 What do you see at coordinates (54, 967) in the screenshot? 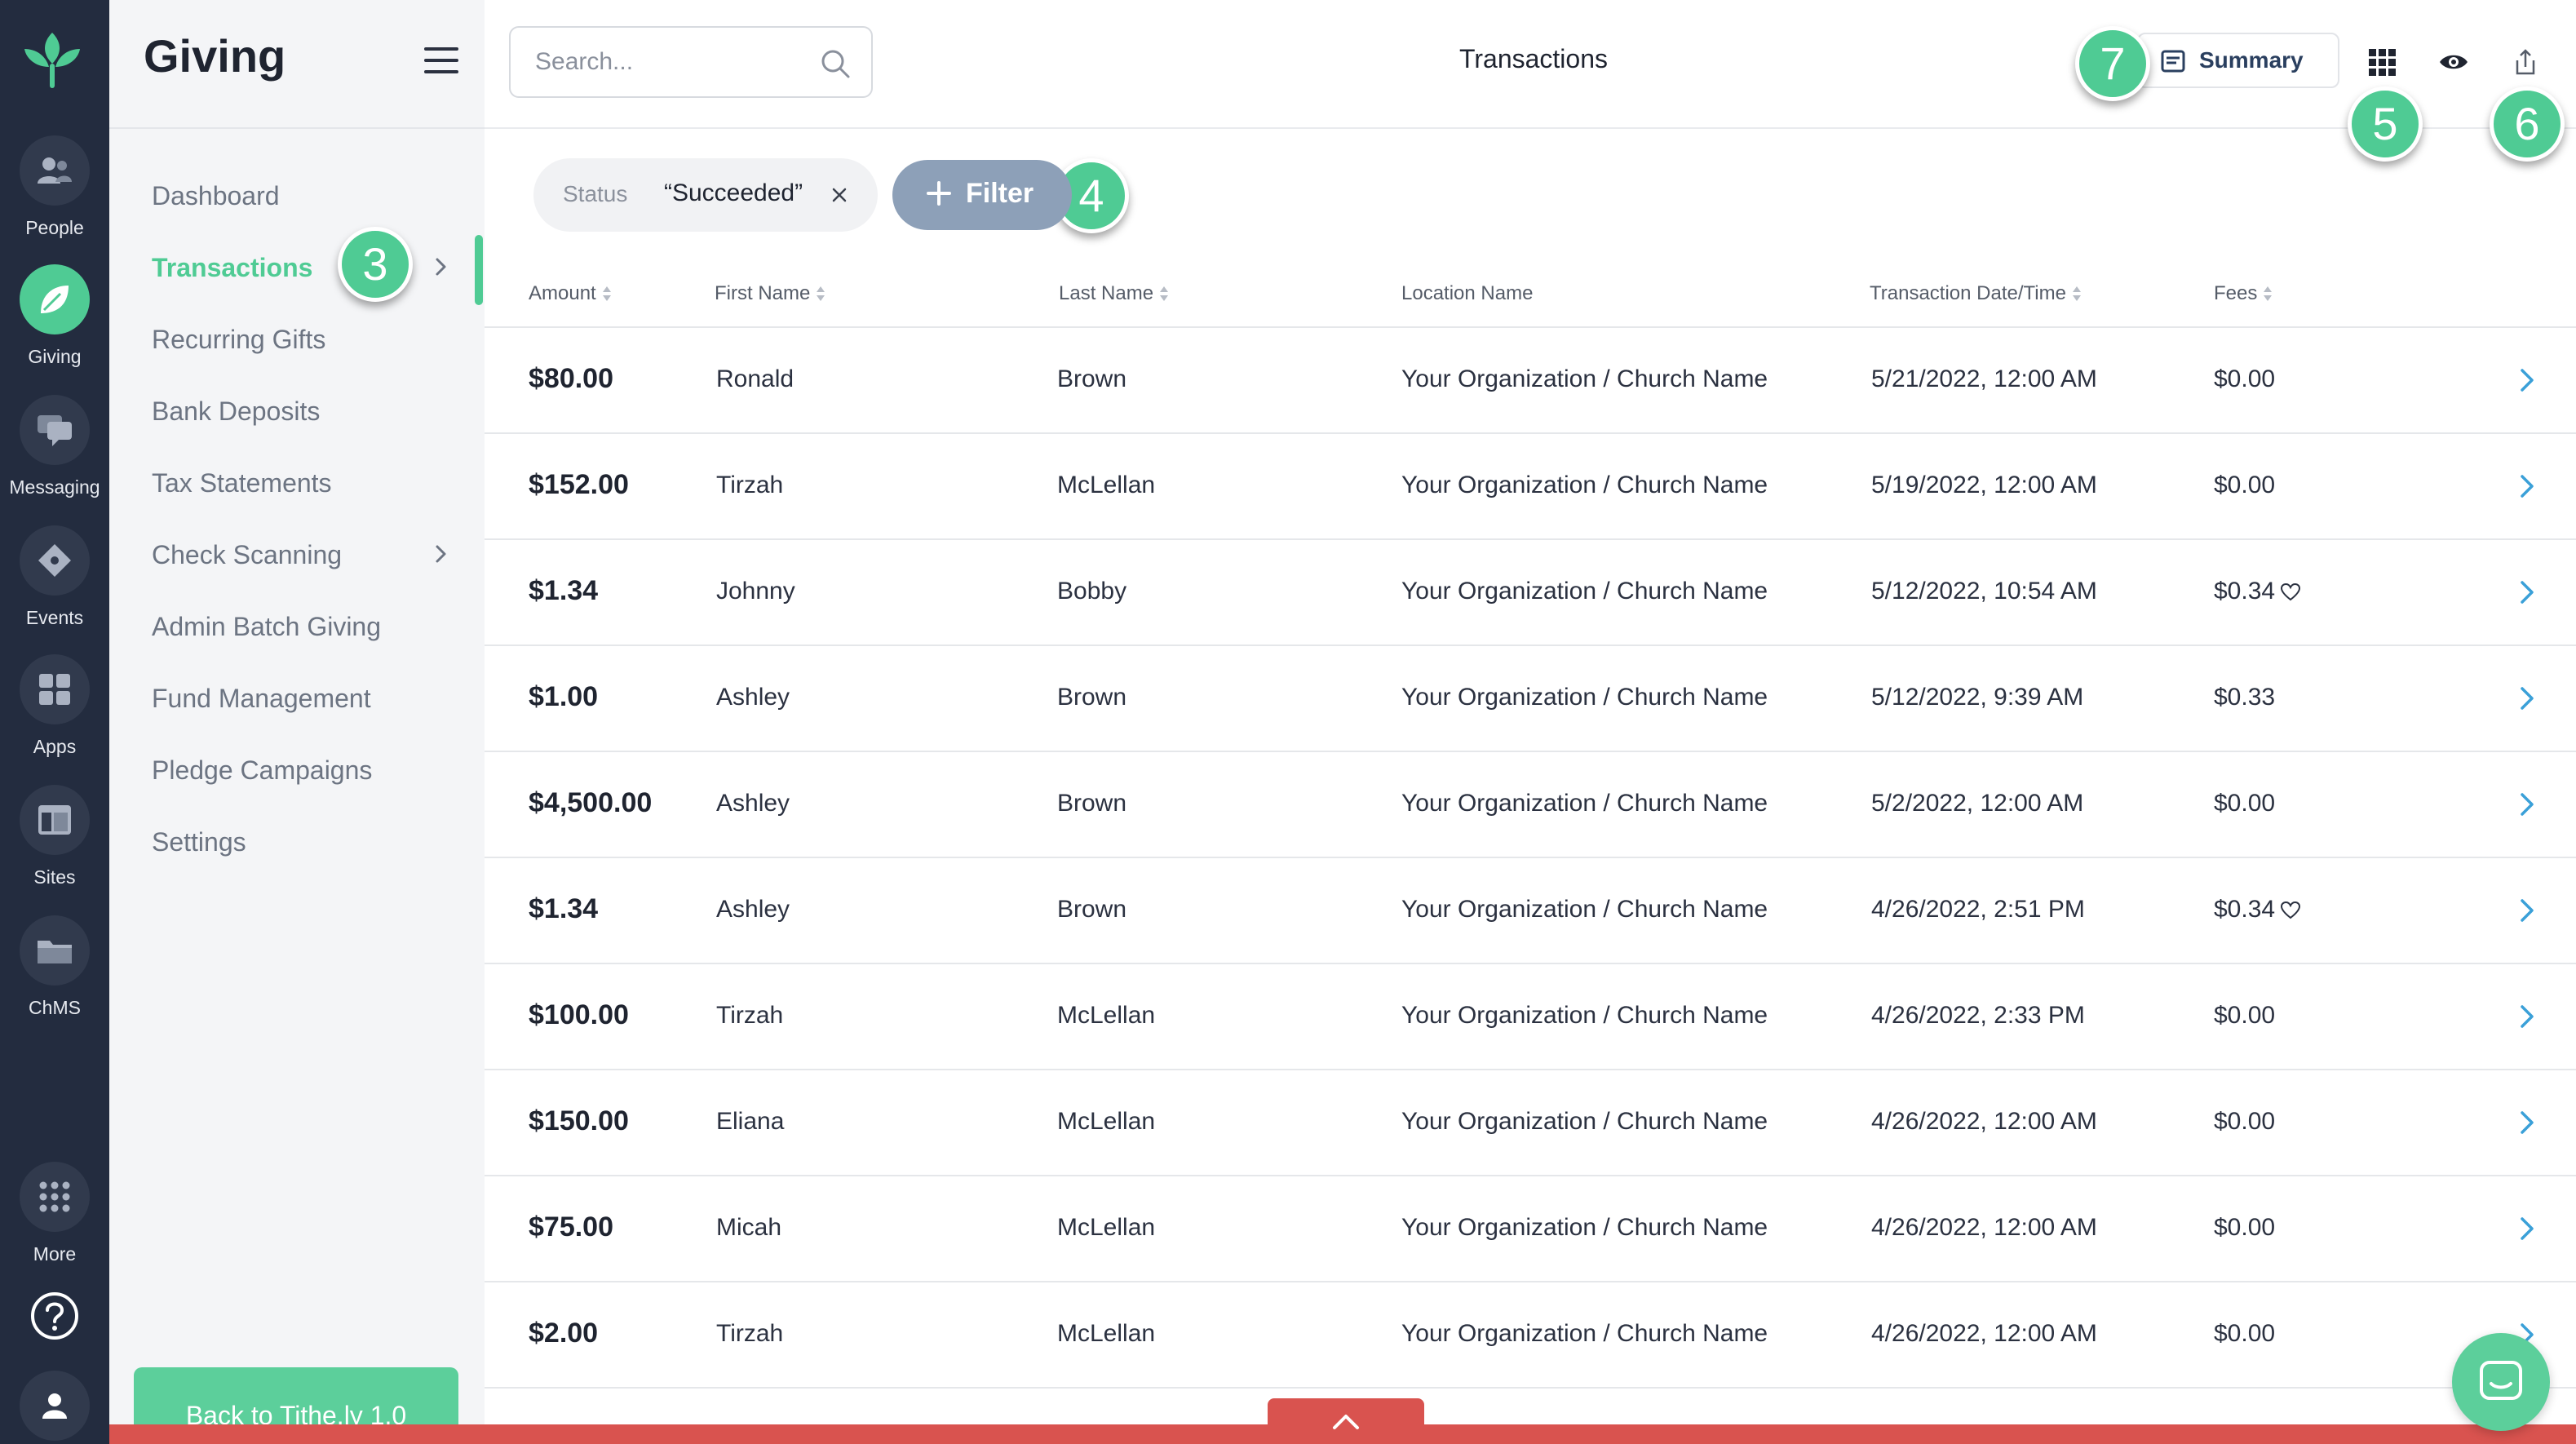
I see `rail-item-chms: ChMS` at bounding box center [54, 967].